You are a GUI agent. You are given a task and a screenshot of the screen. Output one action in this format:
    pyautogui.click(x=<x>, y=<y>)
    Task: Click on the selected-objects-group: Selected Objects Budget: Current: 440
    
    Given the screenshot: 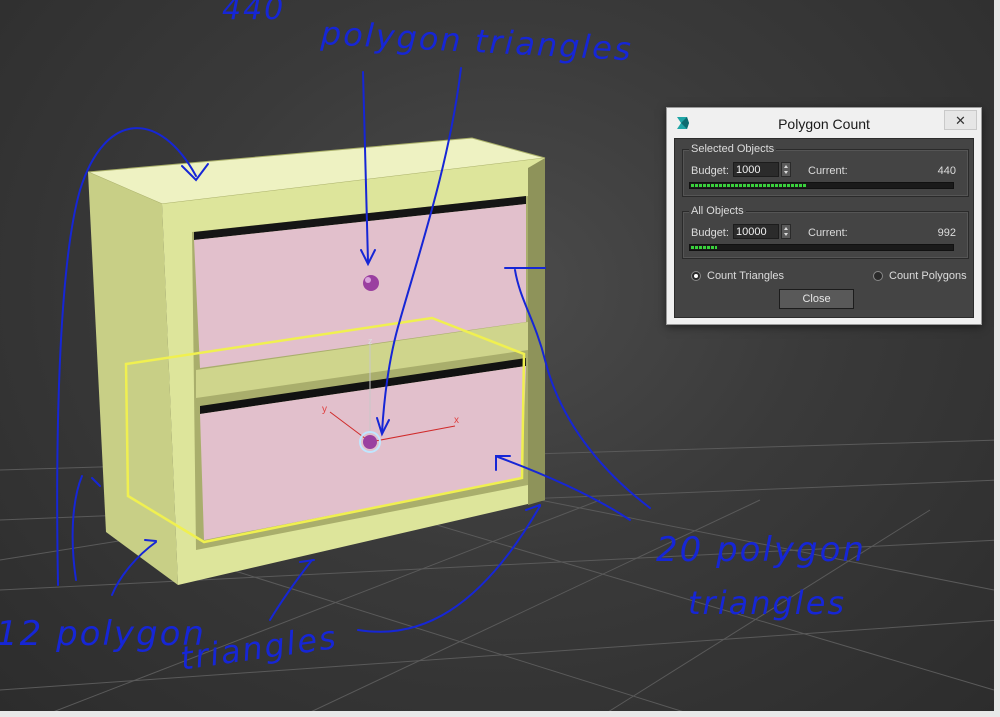 What is the action you would take?
    pyautogui.click(x=825, y=169)
    